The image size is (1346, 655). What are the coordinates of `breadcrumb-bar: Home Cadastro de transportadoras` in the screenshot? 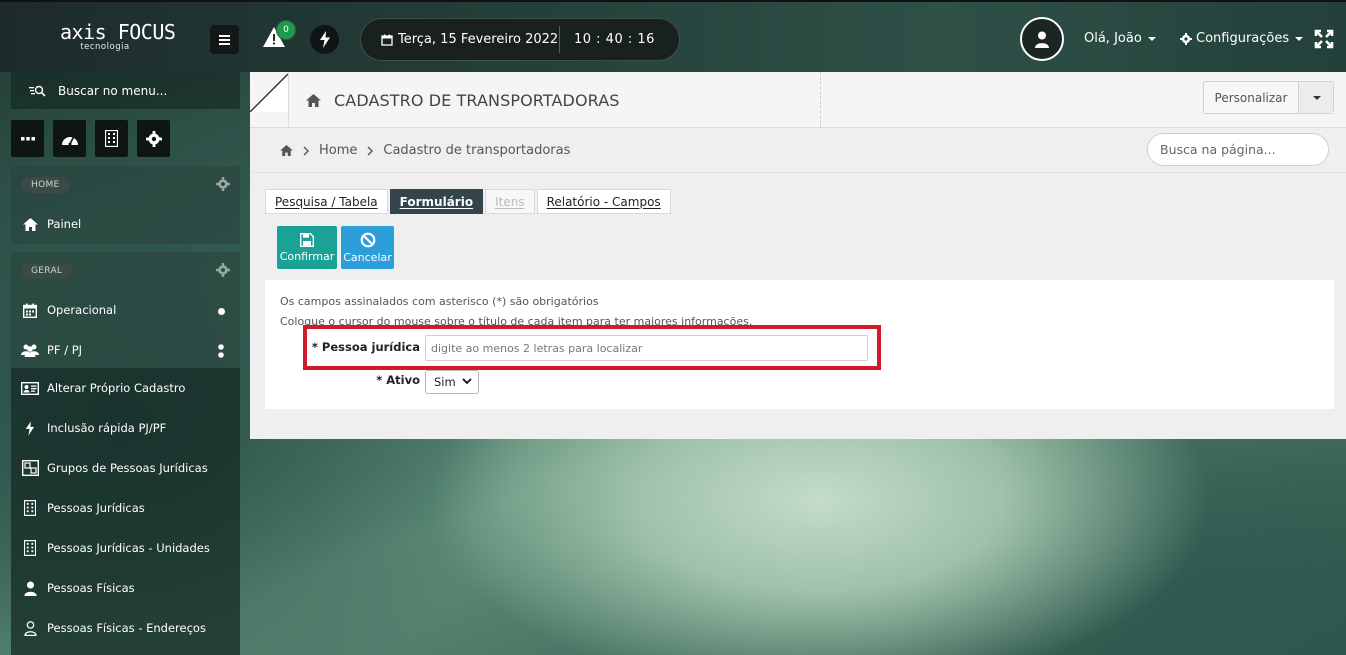 It's located at (798, 150).